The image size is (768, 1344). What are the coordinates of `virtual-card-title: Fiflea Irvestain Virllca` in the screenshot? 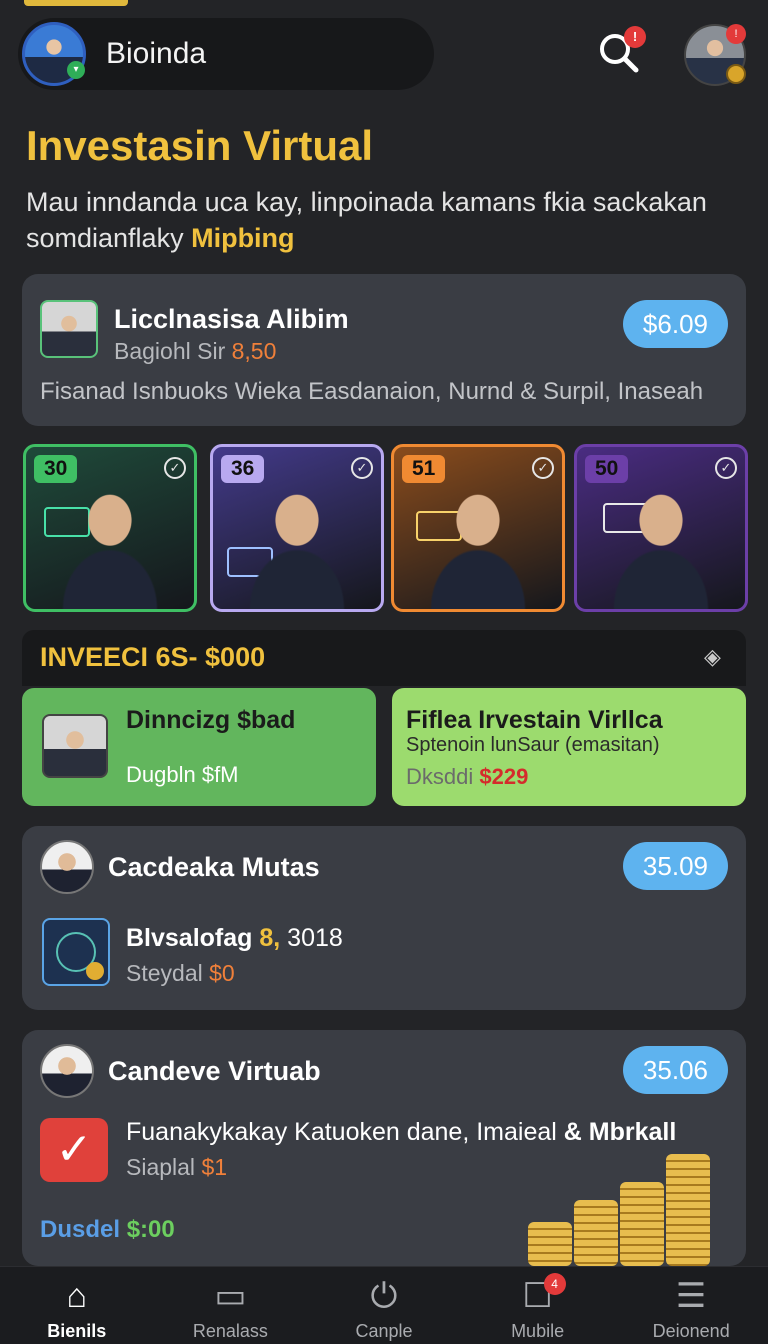 It's located at (534, 720).